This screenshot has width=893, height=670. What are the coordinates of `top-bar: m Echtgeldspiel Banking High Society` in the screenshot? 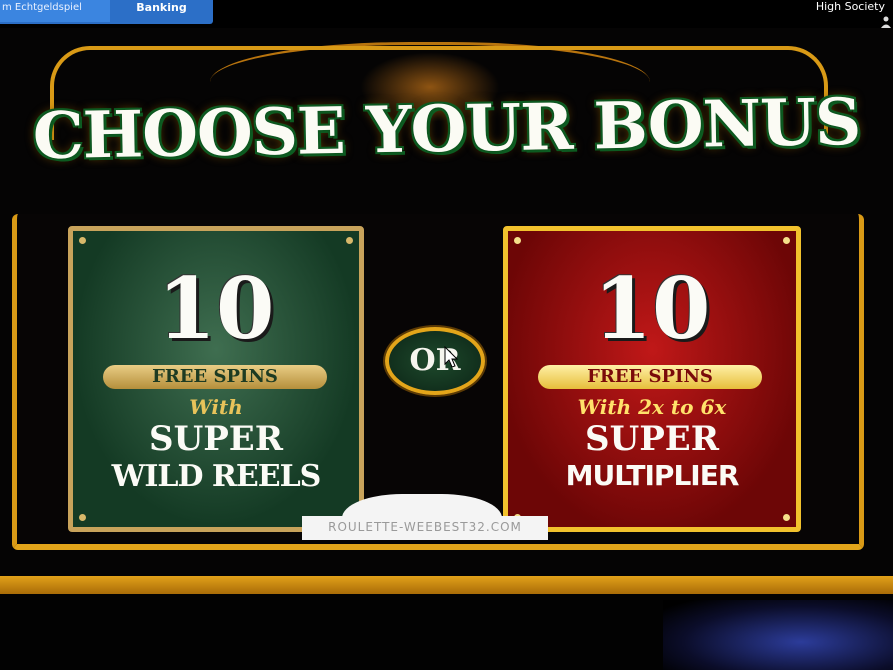 It's located at (446, 14).